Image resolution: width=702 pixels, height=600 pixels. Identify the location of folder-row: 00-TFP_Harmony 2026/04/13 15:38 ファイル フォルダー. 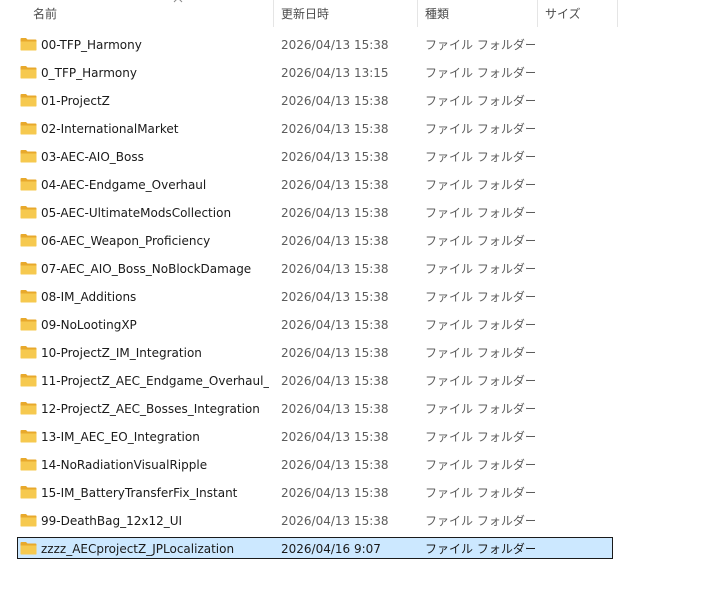
(351, 45).